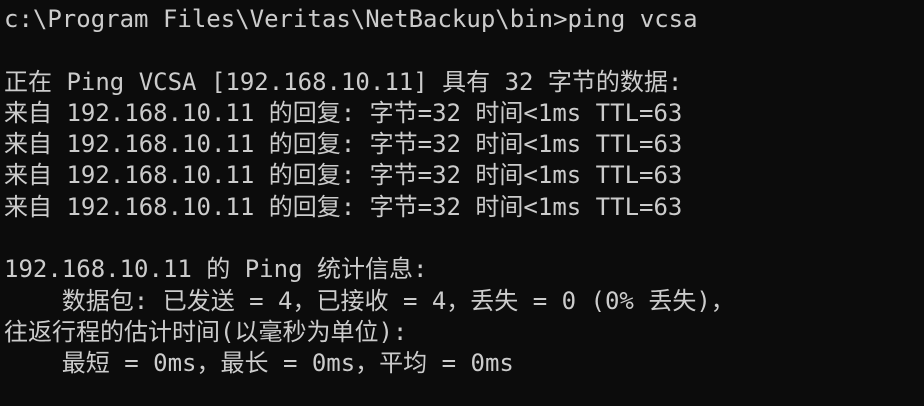 The height and width of the screenshot is (406, 924). What do you see at coordinates (206, 331) in the screenshot?
I see `rtt-header-line: 往返行程的估计时间(以毫秒为单位):` at bounding box center [206, 331].